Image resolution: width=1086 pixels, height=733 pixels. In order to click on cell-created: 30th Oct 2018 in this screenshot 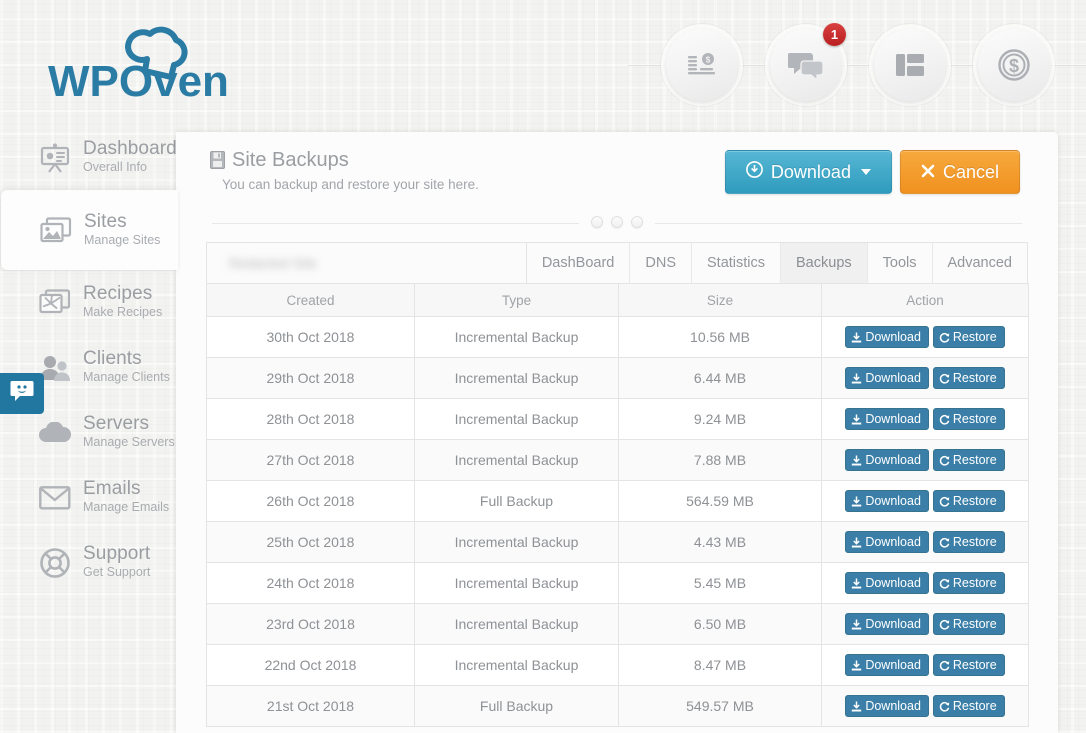, I will do `click(310, 337)`.